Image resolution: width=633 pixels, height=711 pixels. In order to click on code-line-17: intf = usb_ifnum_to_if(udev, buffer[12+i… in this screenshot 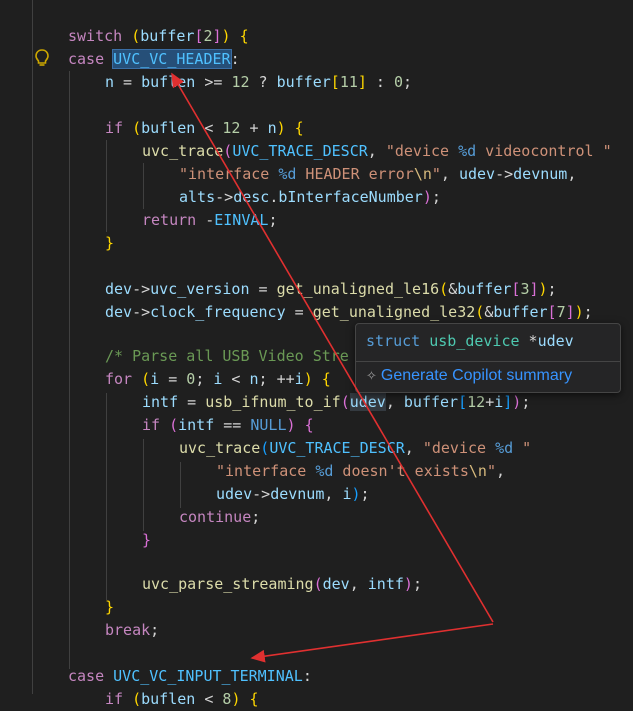, I will do `click(336, 402)`.